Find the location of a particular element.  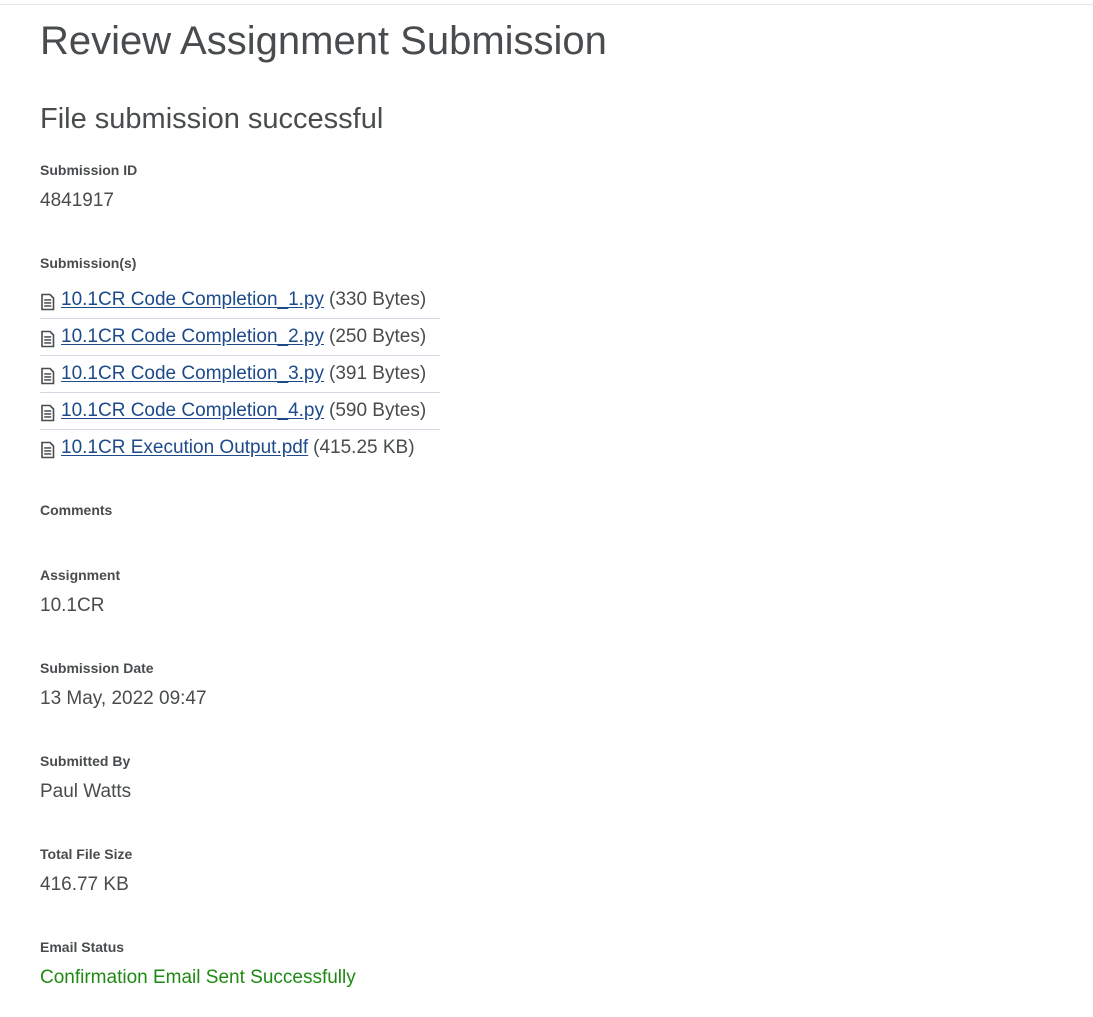

file-row: 10.1CR Code Completion_1.py (330 Bytes) is located at coordinates (240, 300).